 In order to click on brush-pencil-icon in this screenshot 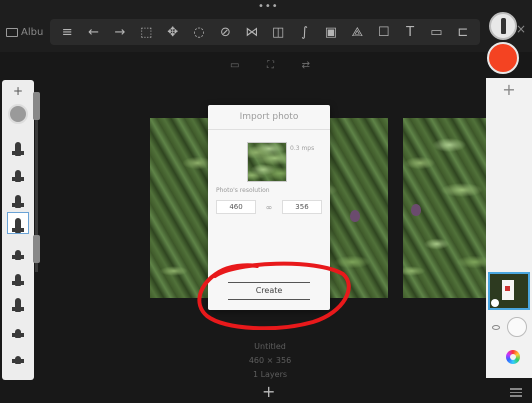, I will do `click(18, 145)`.